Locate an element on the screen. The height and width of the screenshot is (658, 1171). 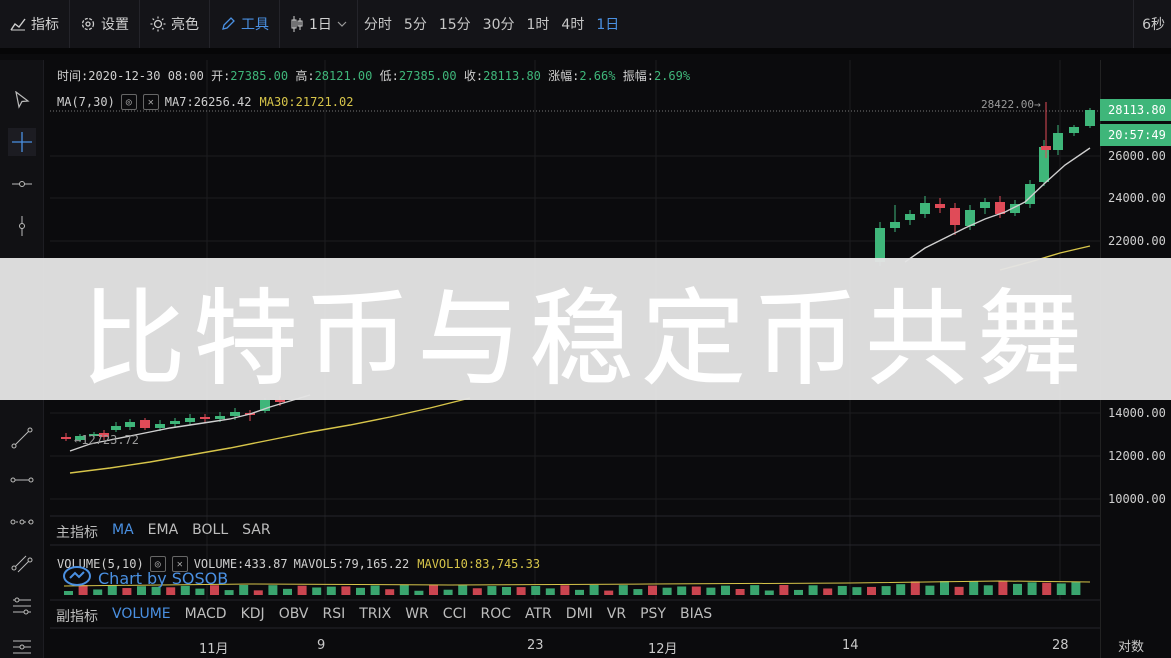
low-value: 27385.00 is located at coordinates (427, 76).